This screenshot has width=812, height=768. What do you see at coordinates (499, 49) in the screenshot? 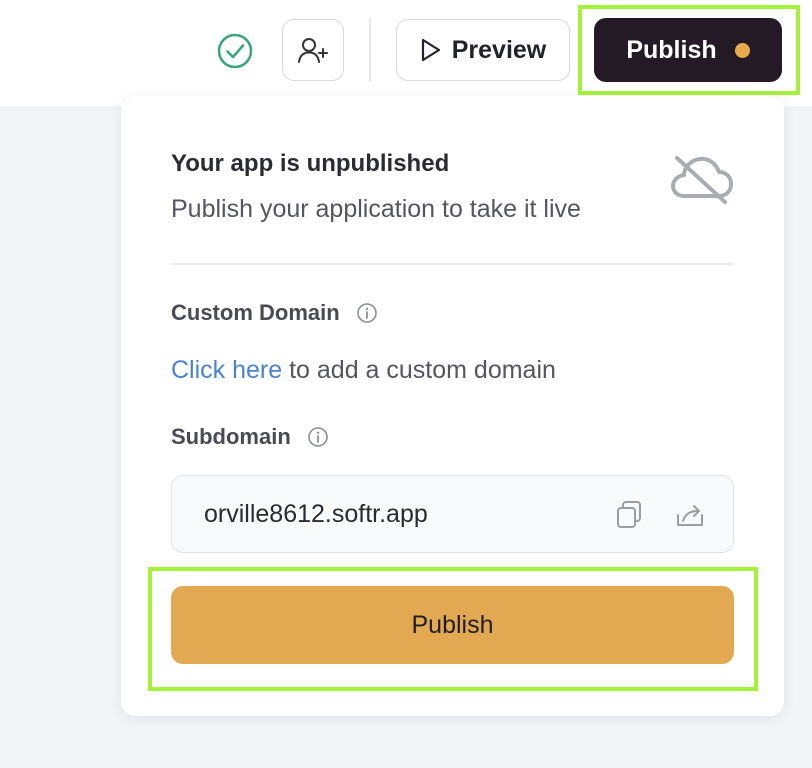
I see `preview-button-label: Preview` at bounding box center [499, 49].